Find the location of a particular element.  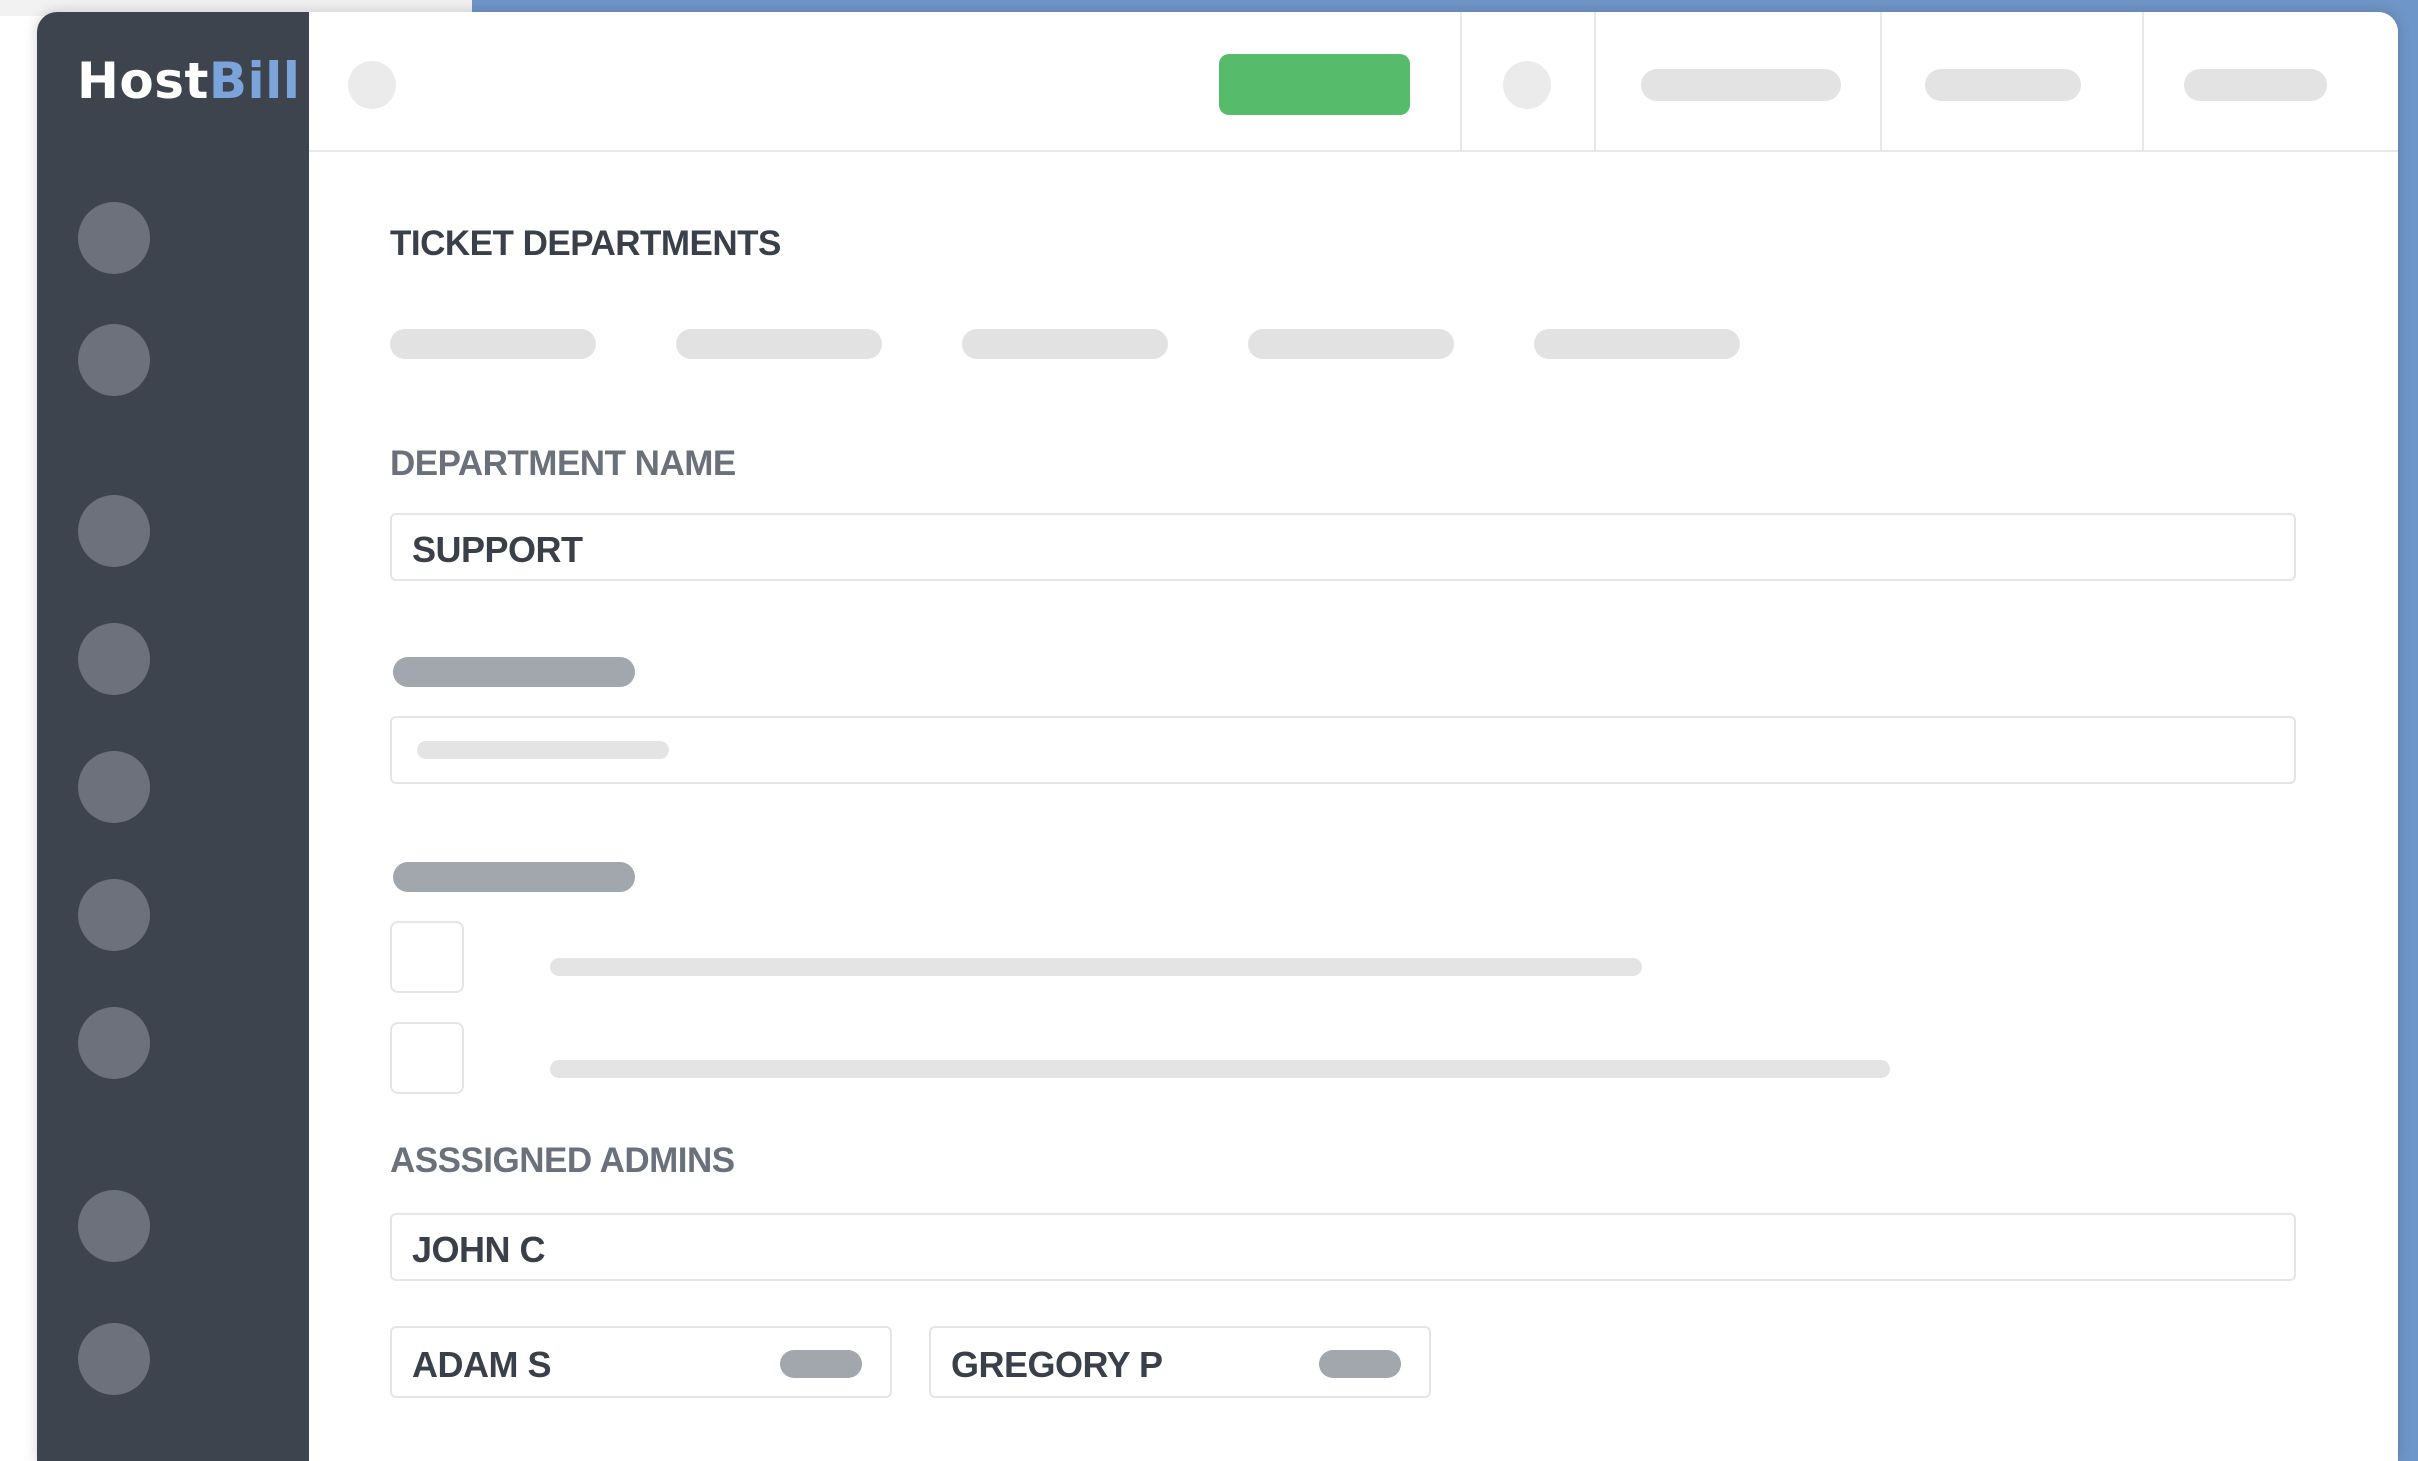

hostbill-logo: HostBill is located at coordinates (188, 81).